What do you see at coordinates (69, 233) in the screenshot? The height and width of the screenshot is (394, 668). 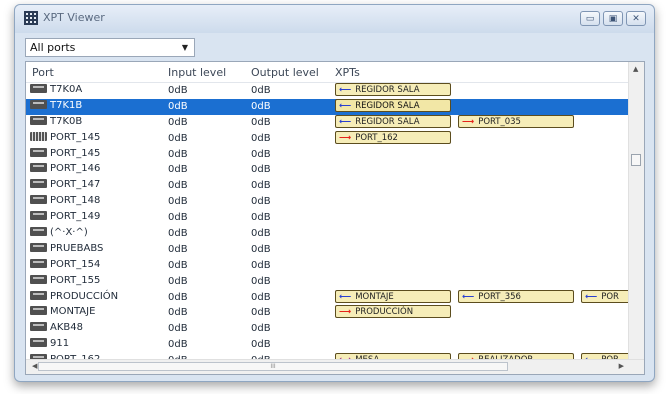 I see `port-name: (^·X·^)` at bounding box center [69, 233].